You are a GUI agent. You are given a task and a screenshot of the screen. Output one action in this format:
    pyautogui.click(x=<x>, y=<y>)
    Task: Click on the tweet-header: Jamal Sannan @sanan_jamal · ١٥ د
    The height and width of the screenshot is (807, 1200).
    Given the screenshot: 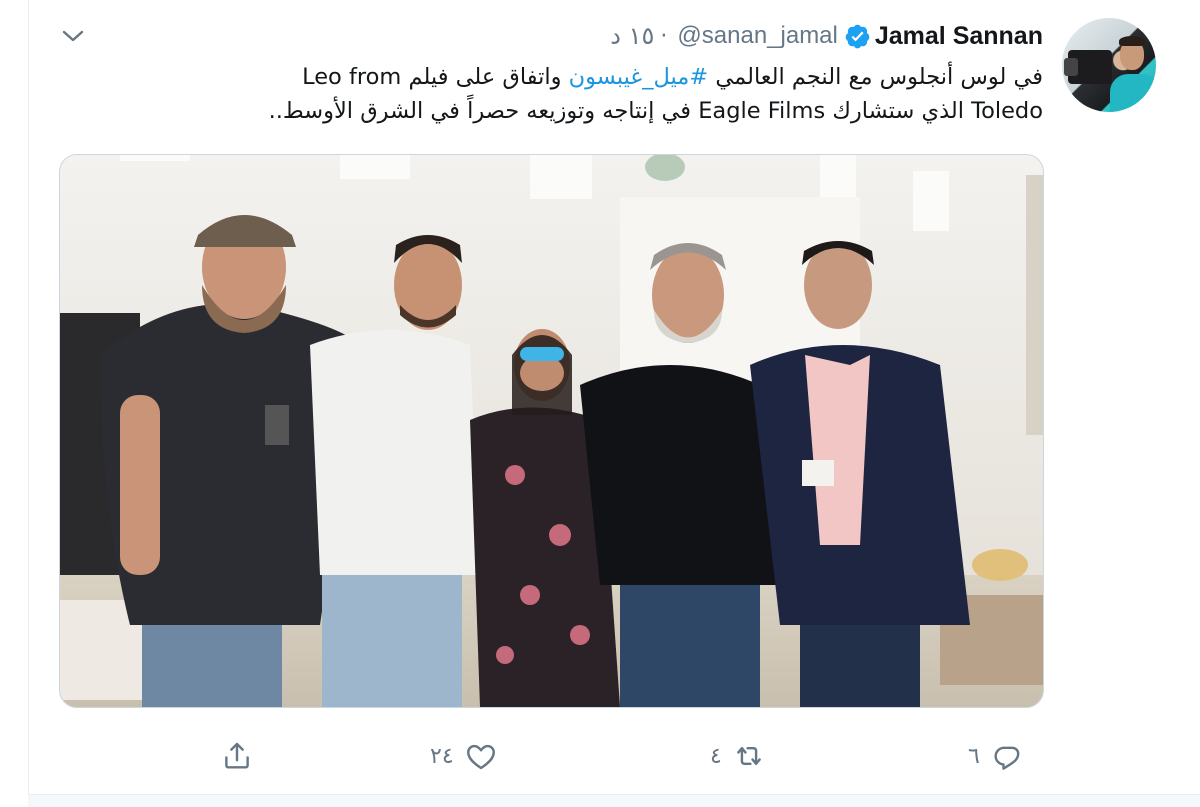 What is the action you would take?
    pyautogui.click(x=826, y=36)
    